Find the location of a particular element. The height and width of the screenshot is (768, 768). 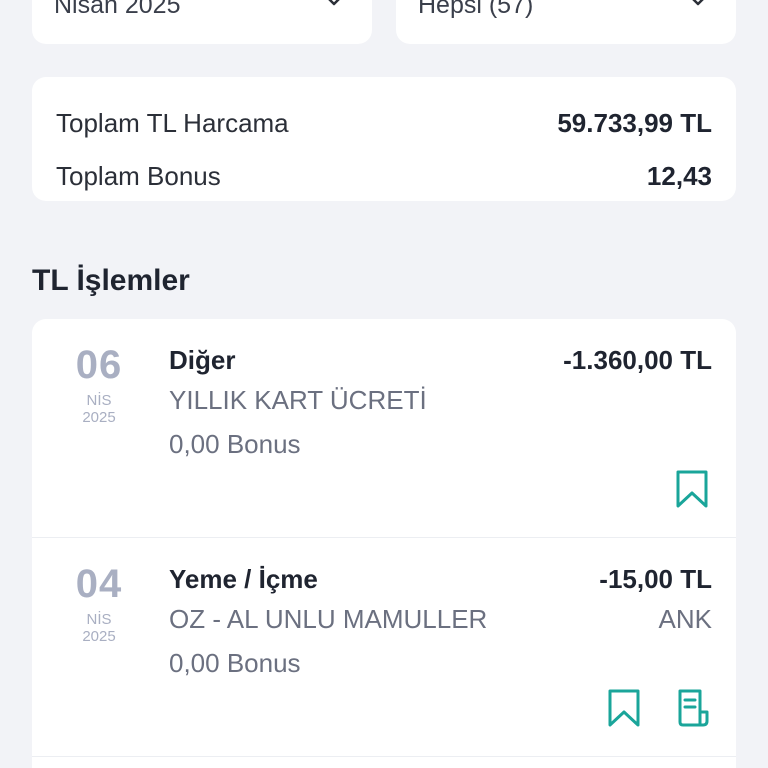

transaction-day: 04 is located at coordinates (99, 584).